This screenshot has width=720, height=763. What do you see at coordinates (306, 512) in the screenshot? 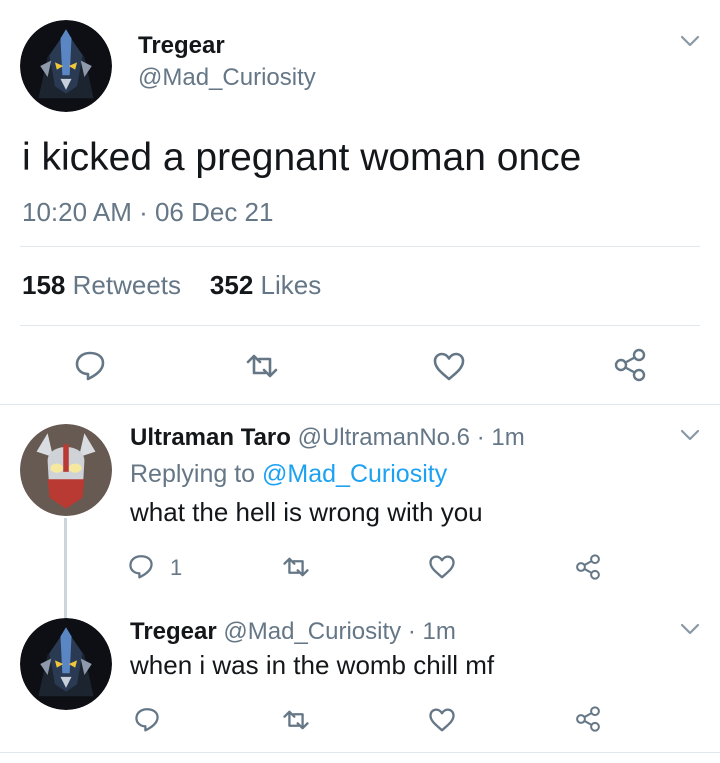
I see `reply-text: what the hell is wrong with you` at bounding box center [306, 512].